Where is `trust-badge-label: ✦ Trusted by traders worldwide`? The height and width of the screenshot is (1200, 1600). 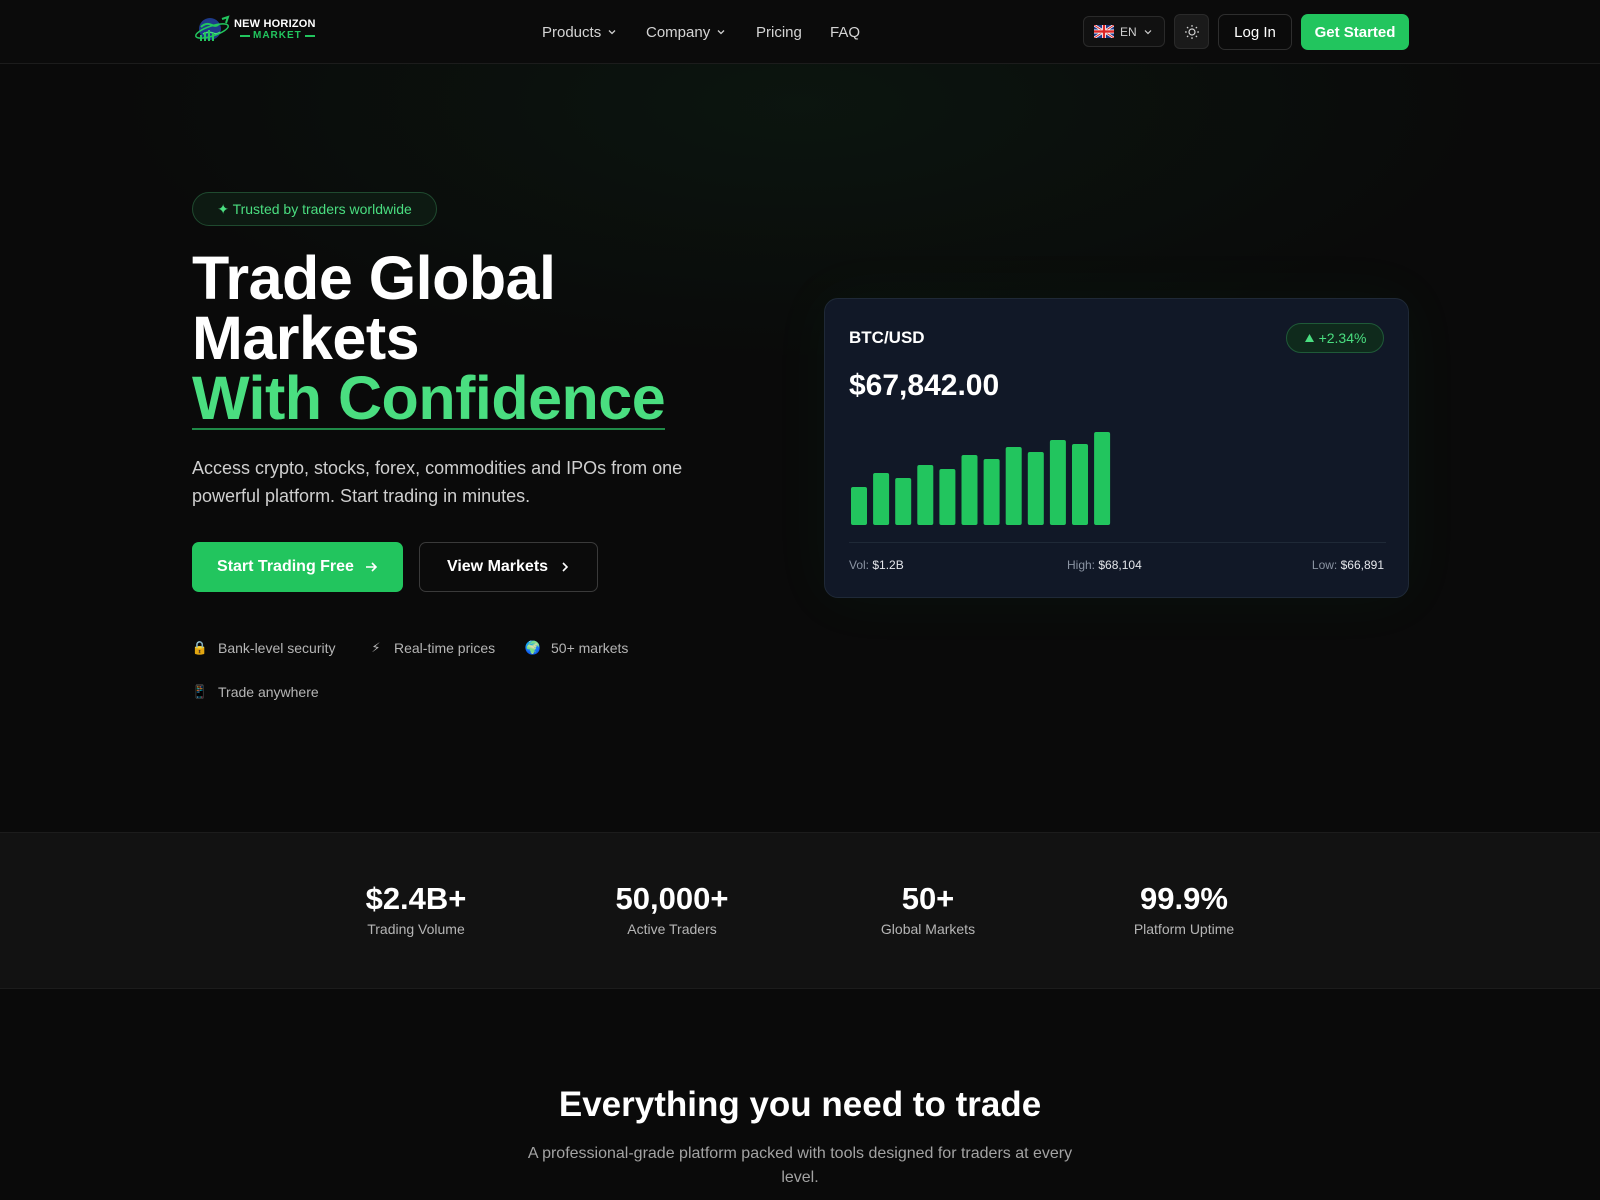
trust-badge-label: ✦ Trusted by traders worldwide is located at coordinates (314, 208).